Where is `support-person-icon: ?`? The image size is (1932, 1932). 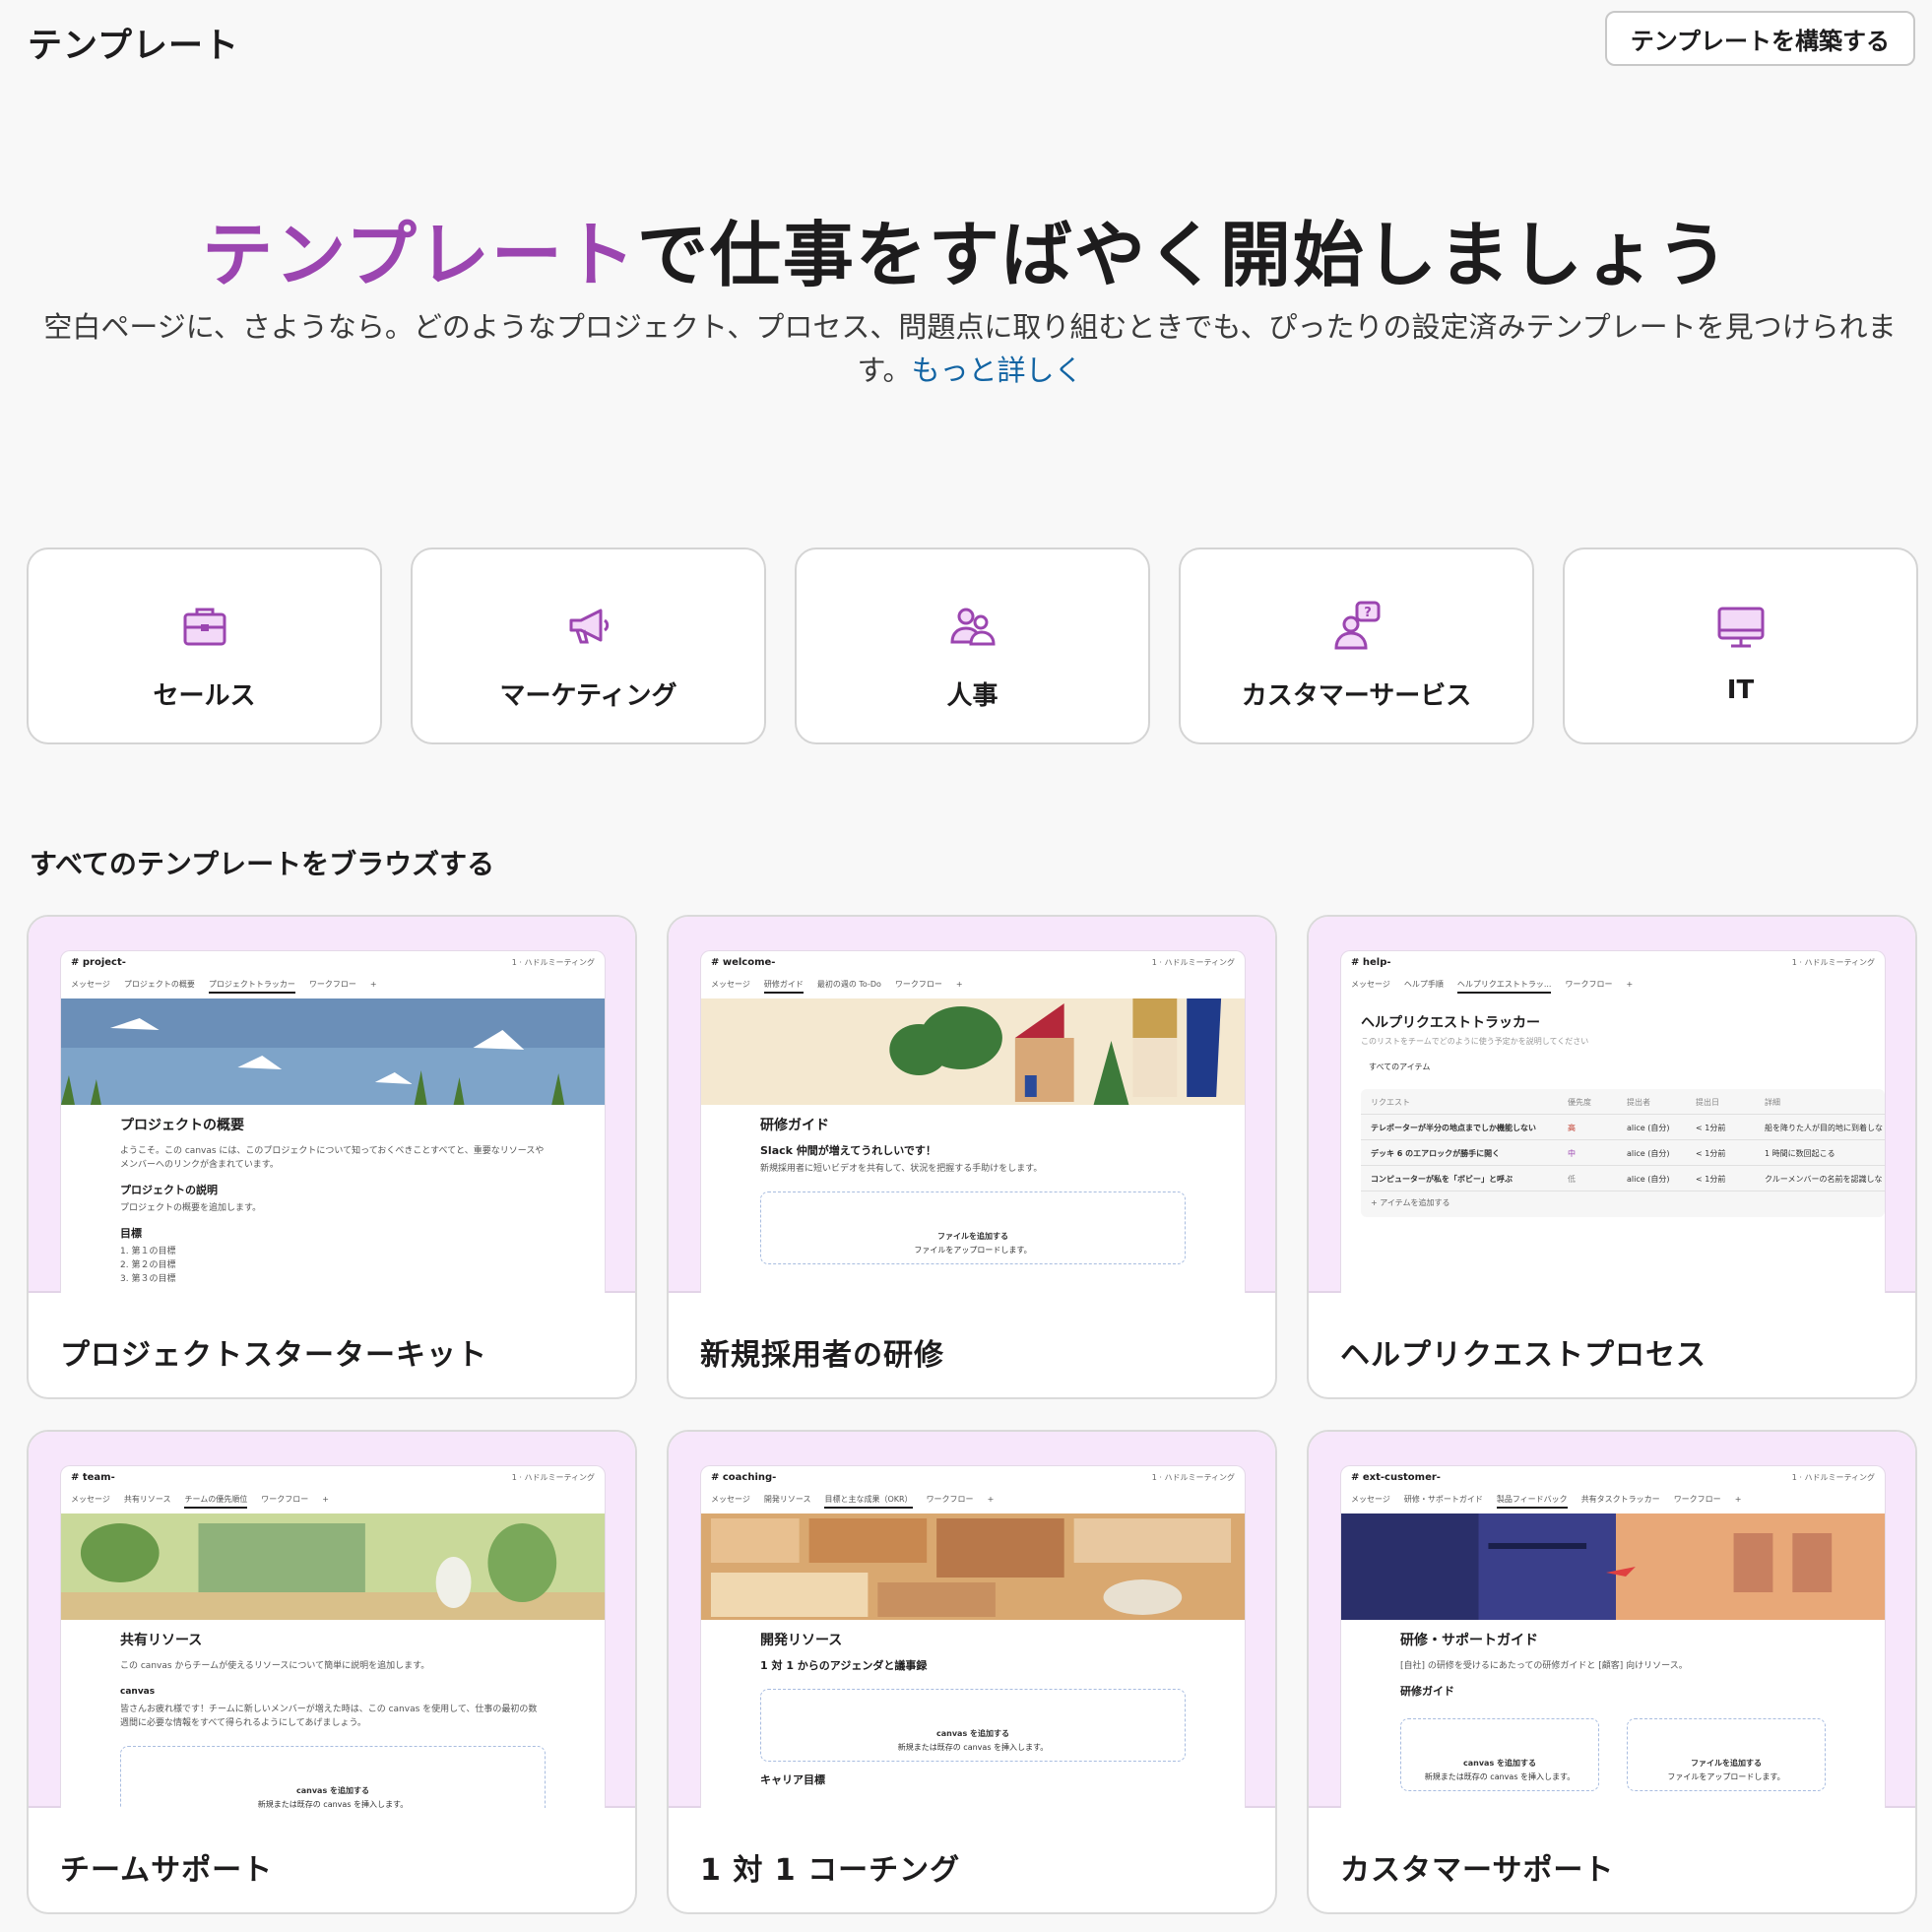
support-person-icon: ? is located at coordinates (1356, 625).